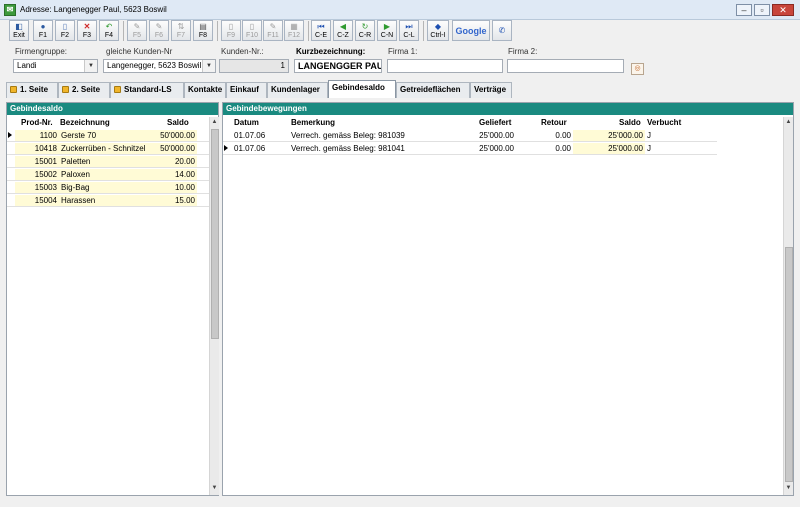 This screenshot has width=800, height=507. I want to click on f4-save-button: ↶ F4, so click(109, 30).